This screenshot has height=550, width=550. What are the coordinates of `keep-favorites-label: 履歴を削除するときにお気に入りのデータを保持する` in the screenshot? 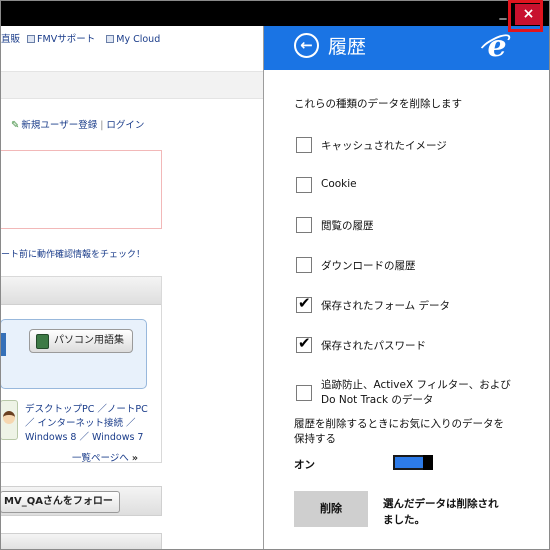 It's located at (399, 431).